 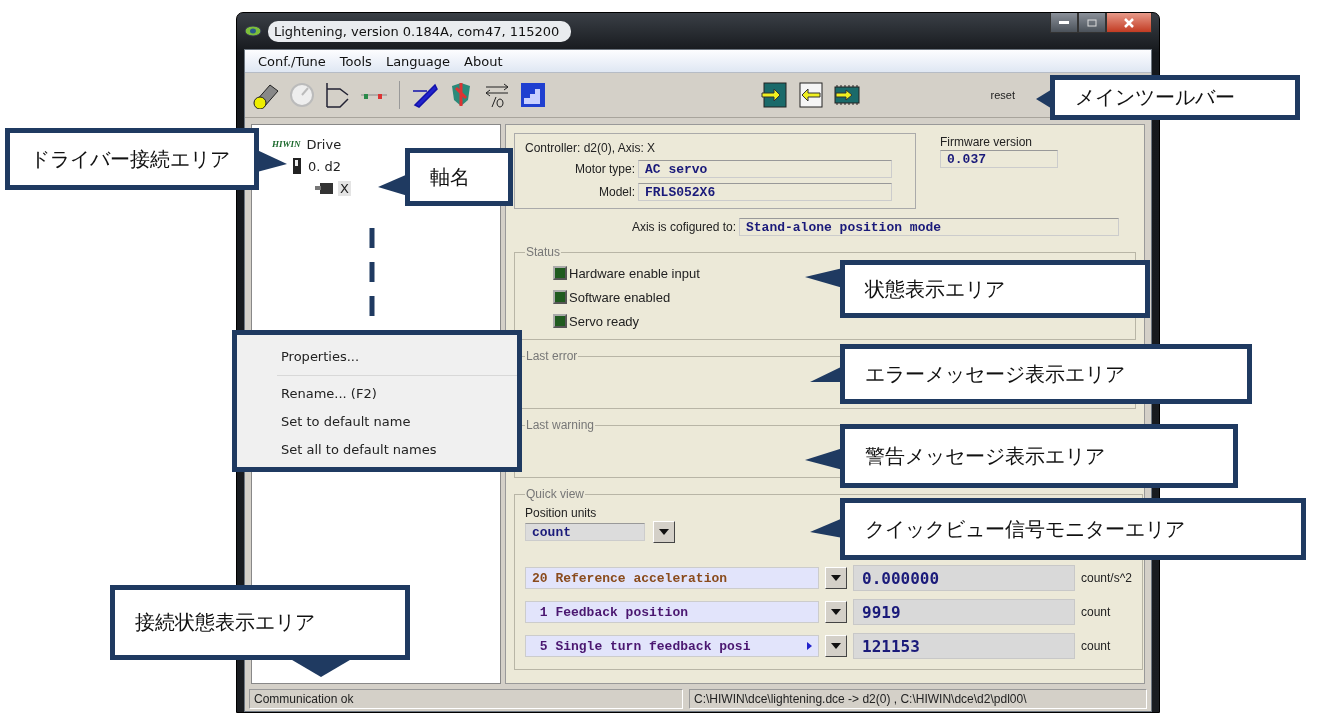 What do you see at coordinates (377, 449) in the screenshot?
I see `menu-item: Set all to default names` at bounding box center [377, 449].